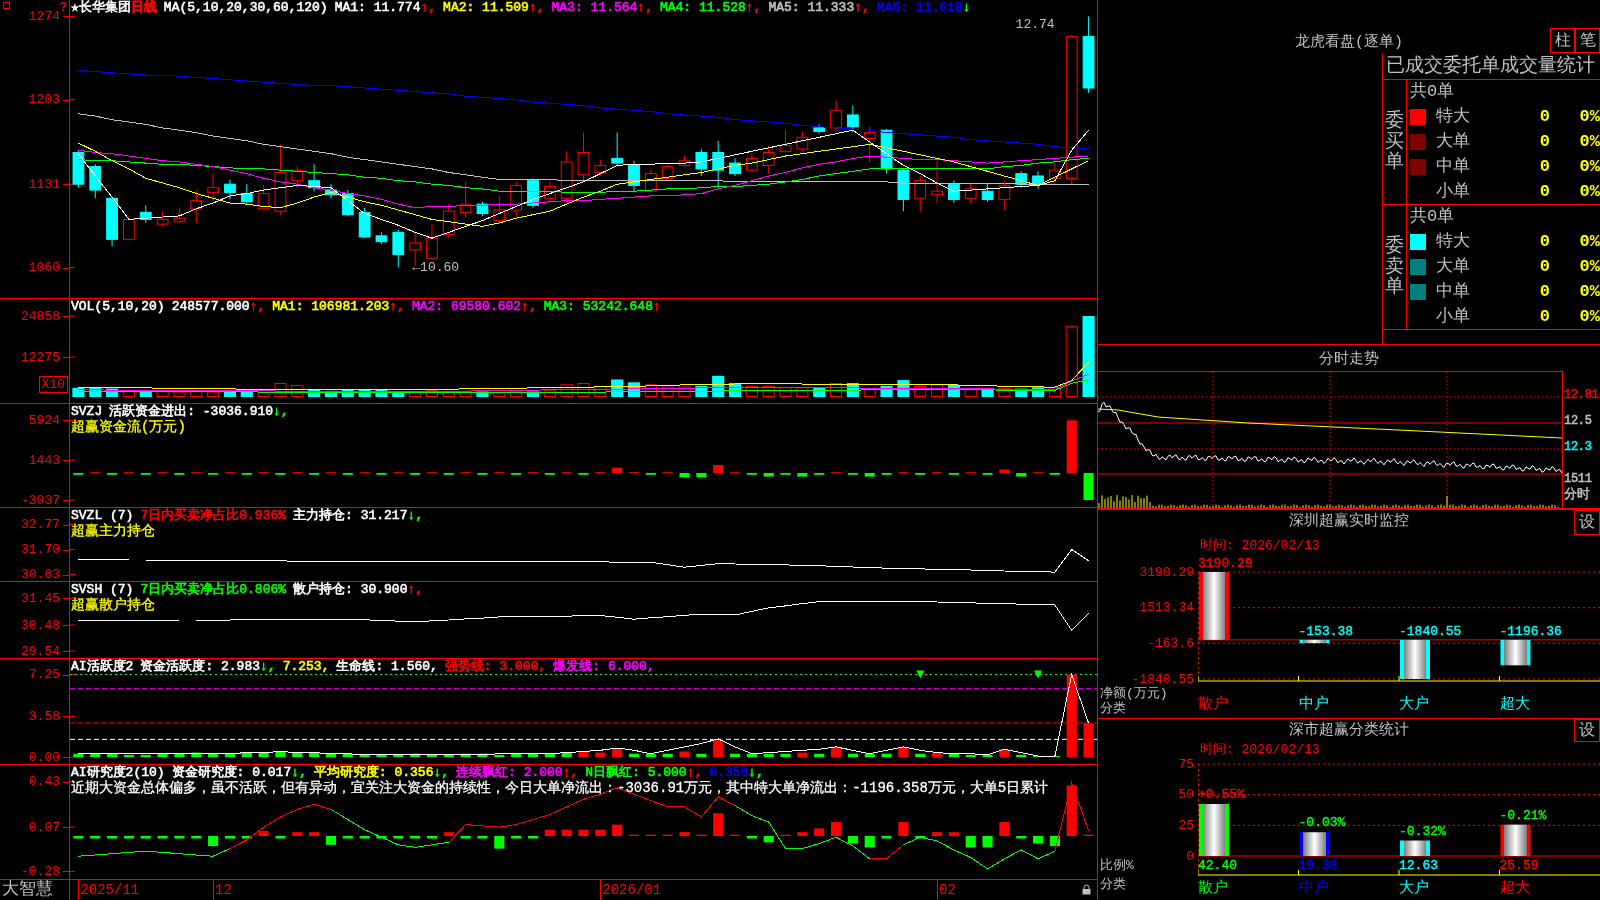 The image size is (1600, 900). I want to click on axis-label: -163.6, so click(1170, 643).